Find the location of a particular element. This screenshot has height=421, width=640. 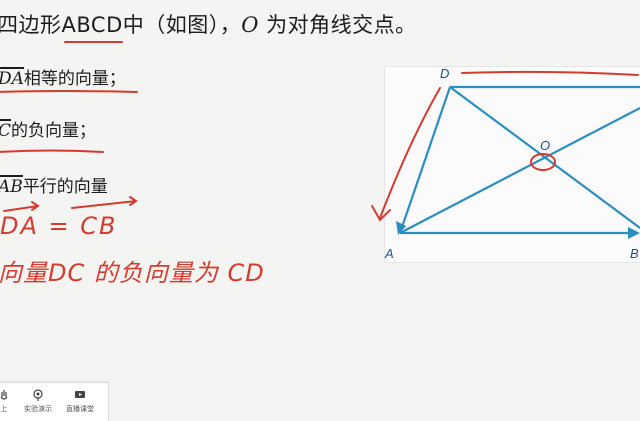

label-b: B is located at coordinates (634, 253).